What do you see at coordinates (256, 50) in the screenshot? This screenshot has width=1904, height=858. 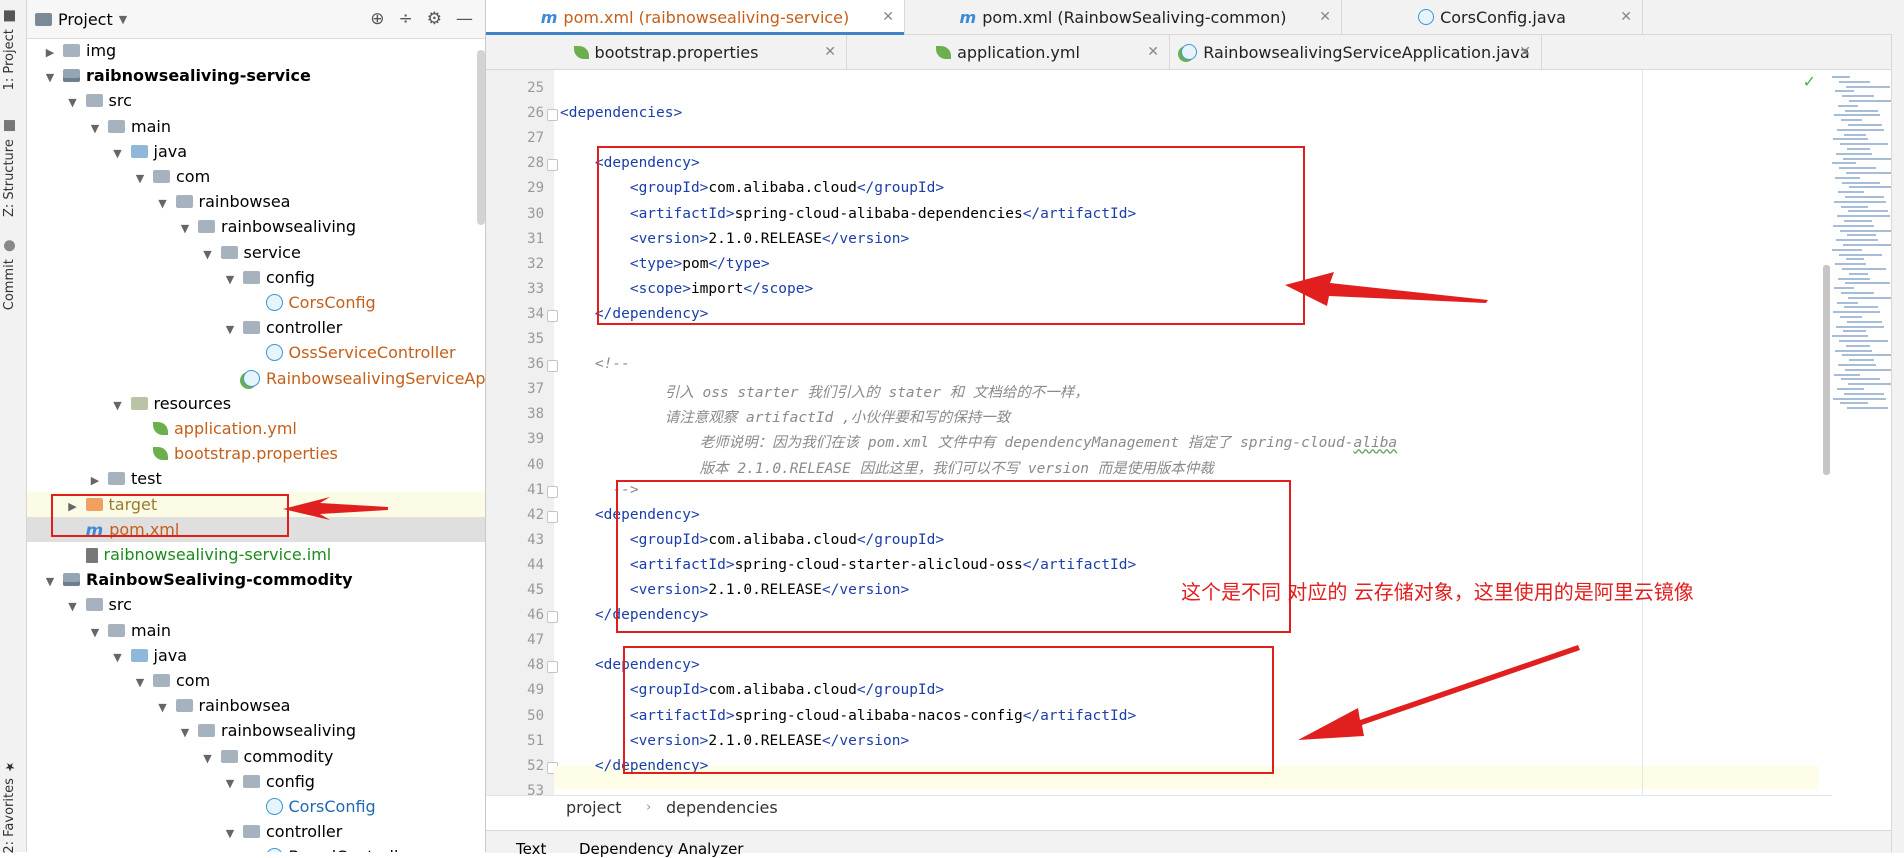 I see `tree-node: ▶ img` at bounding box center [256, 50].